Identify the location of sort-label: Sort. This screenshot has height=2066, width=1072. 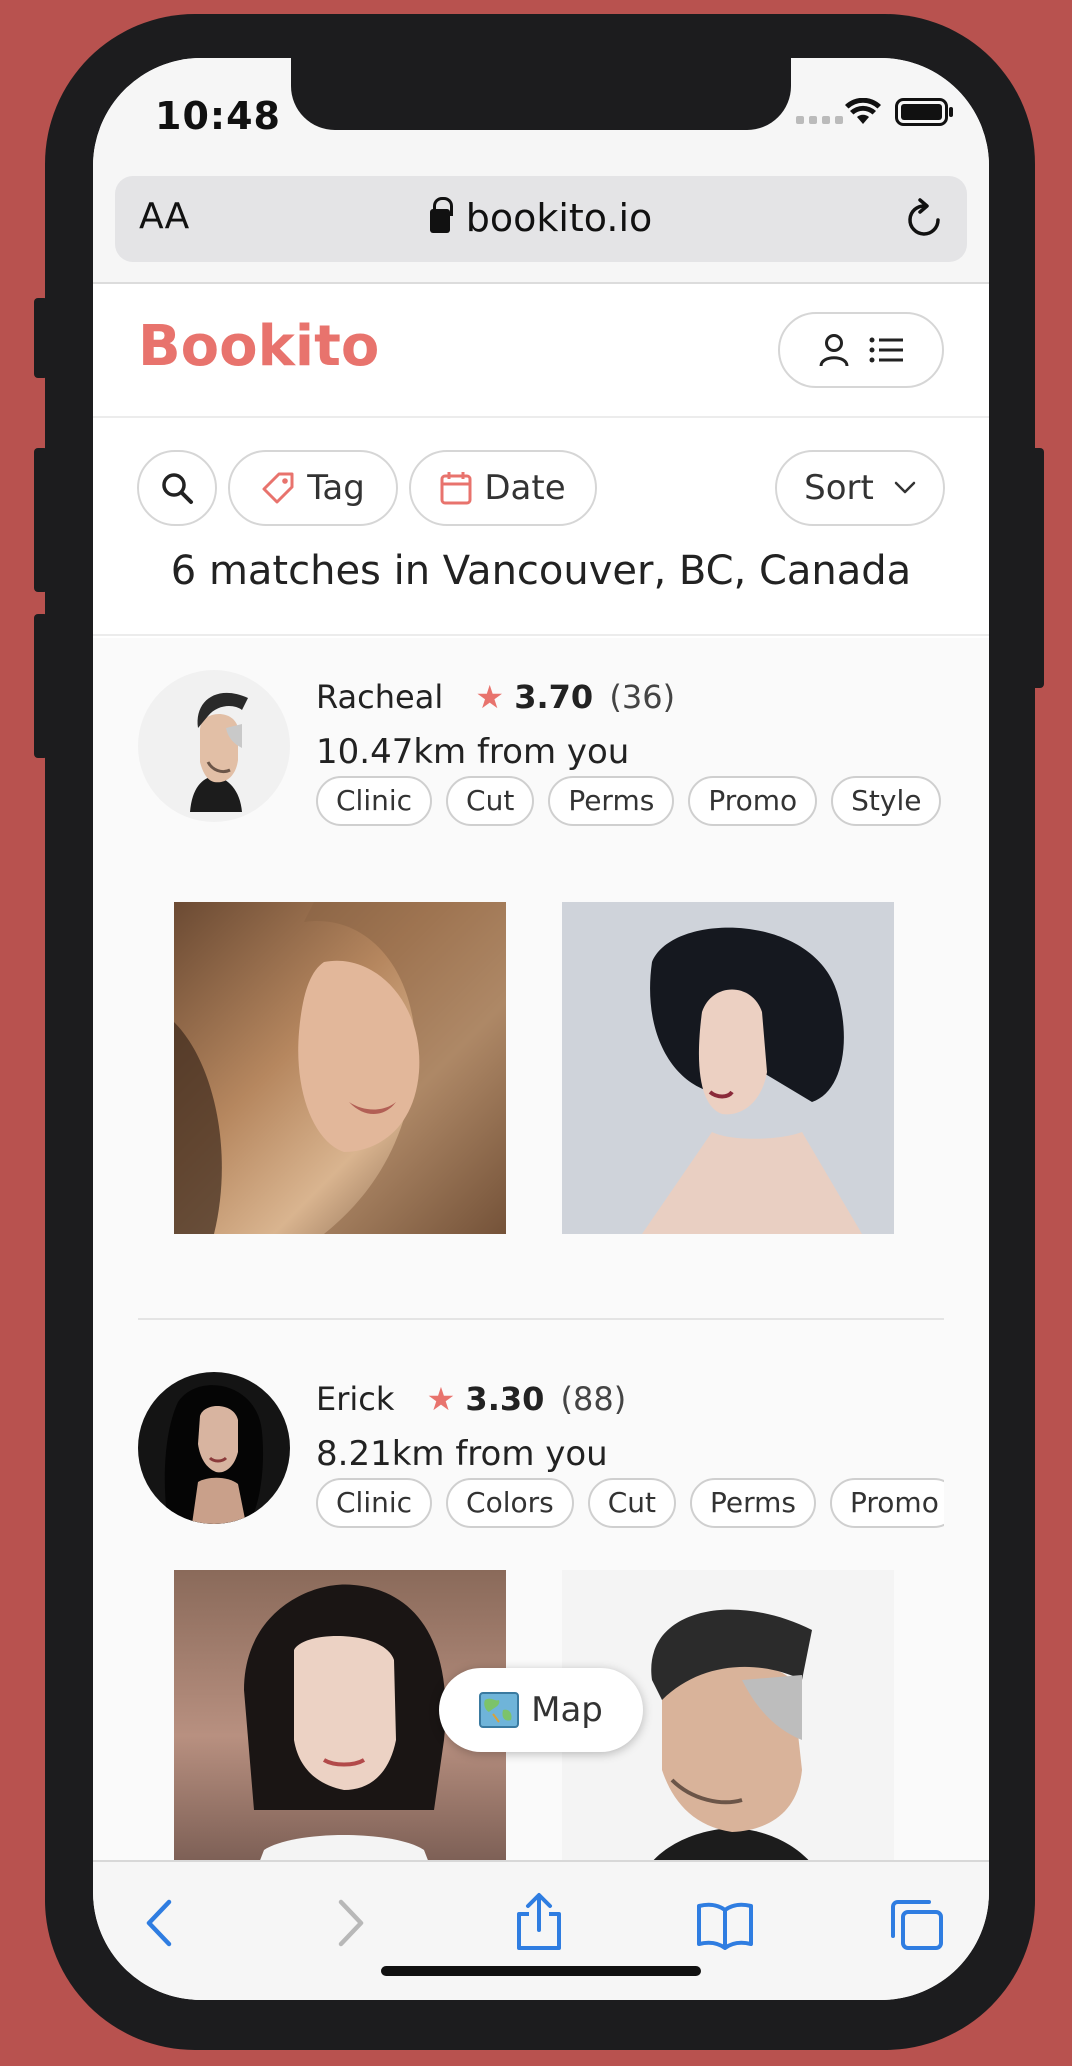
(839, 488).